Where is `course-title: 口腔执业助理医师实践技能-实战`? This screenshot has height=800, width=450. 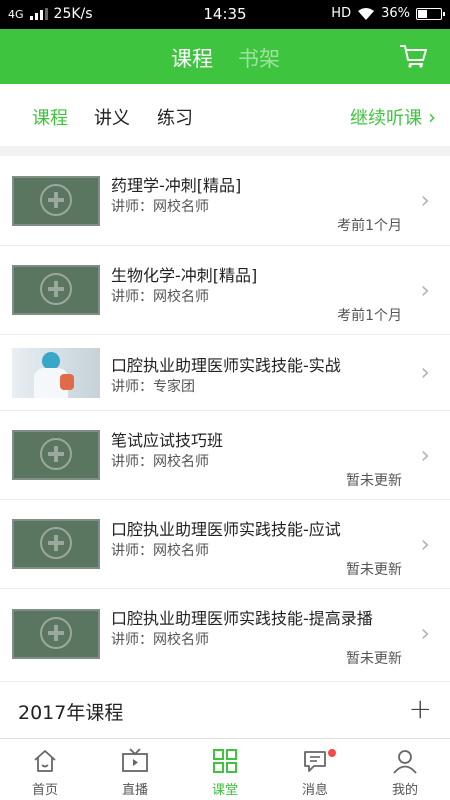
course-title: 口腔执业助理医师实践技能-实战 is located at coordinates (226, 365).